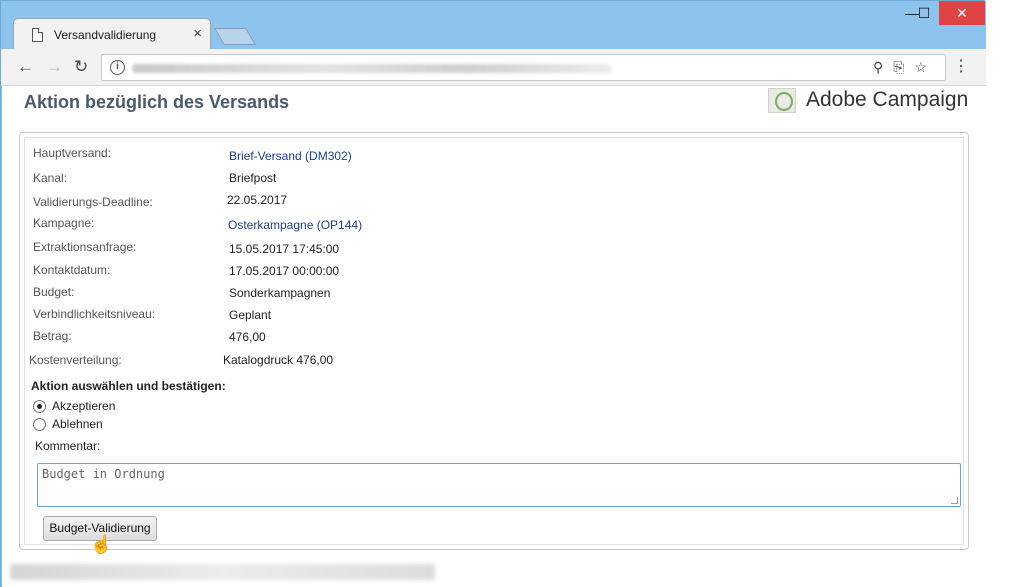  I want to click on campaign-link: Osterkampagne (OP144), so click(295, 225).